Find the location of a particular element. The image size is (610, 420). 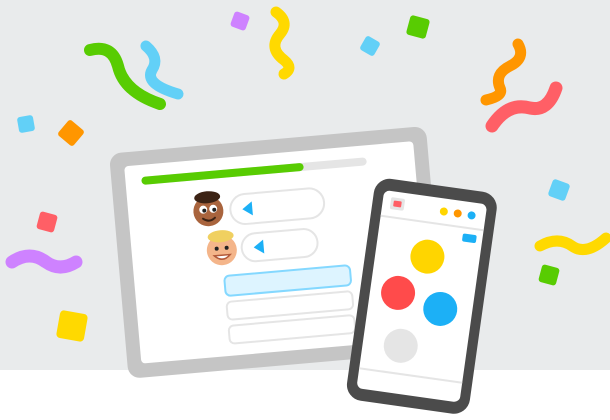

floor is located at coordinates (305, 395).